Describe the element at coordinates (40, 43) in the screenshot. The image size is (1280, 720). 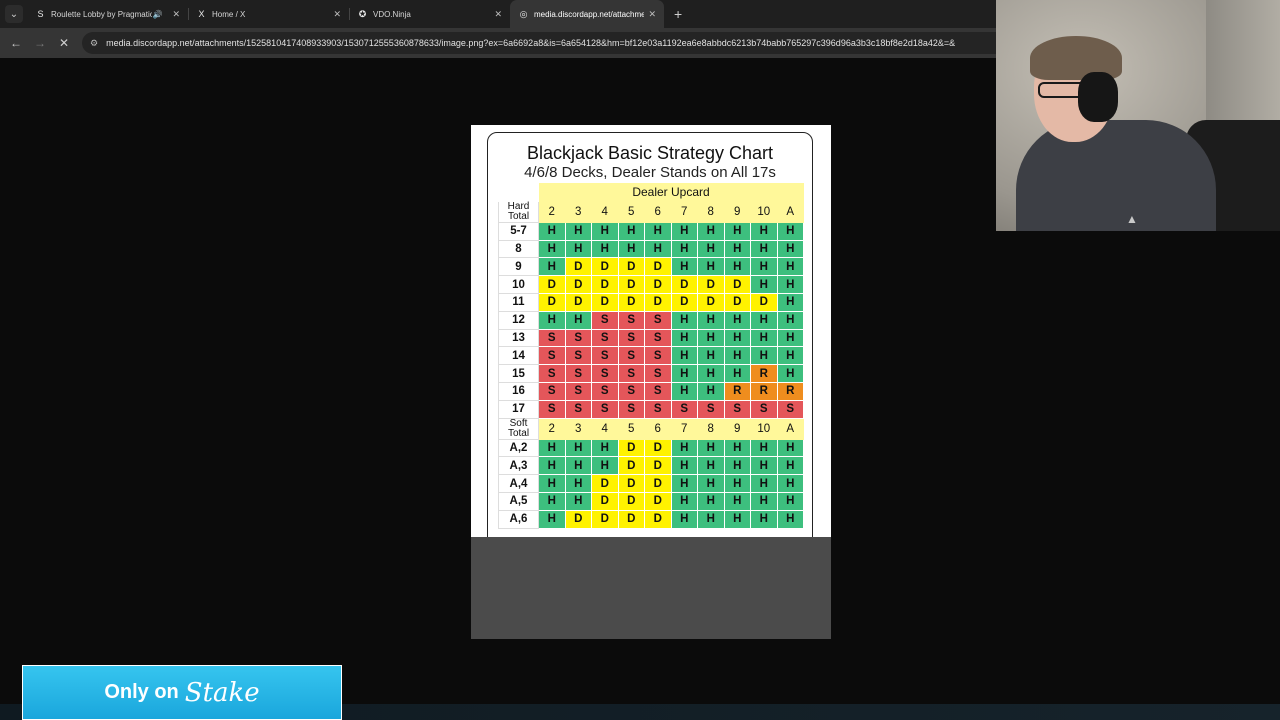
I see `forward-arrow-icon: →` at that location.